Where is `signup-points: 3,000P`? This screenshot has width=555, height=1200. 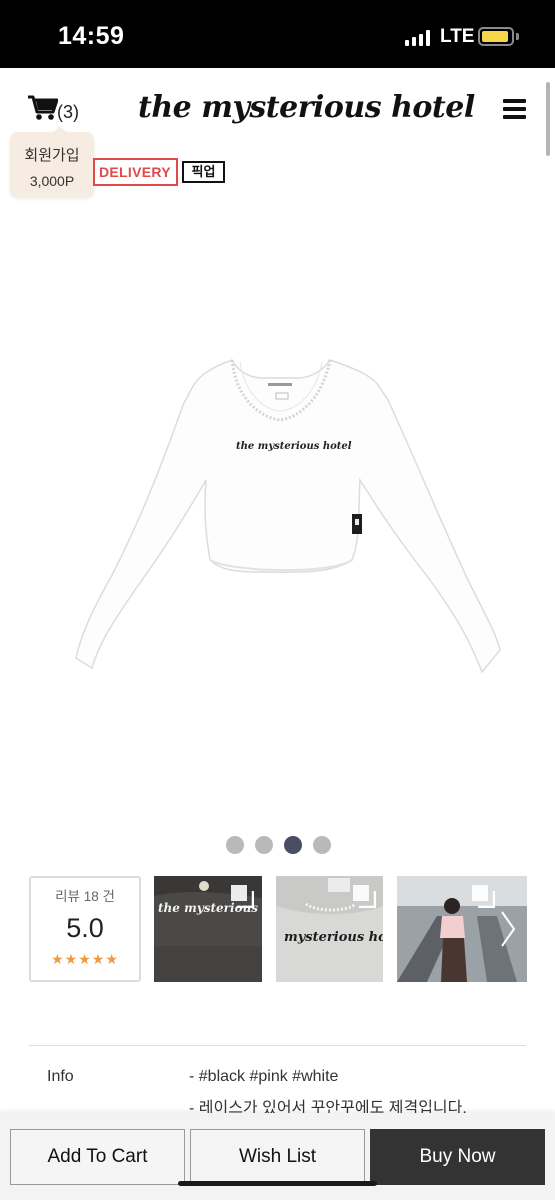
signup-points: 3,000P is located at coordinates (52, 181).